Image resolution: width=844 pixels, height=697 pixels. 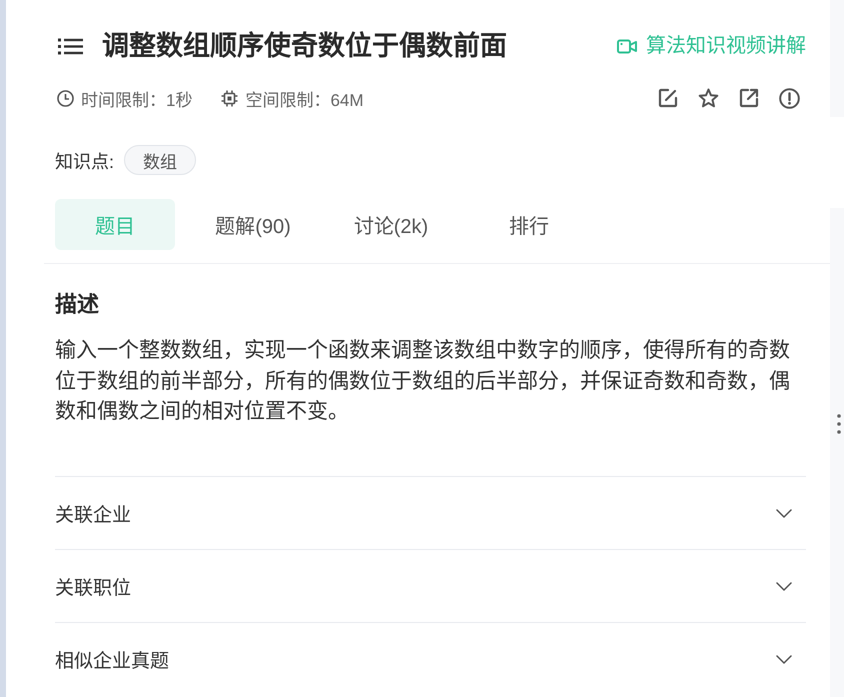 I want to click on collapsible-section: 相似企业真题, so click(x=430, y=658).